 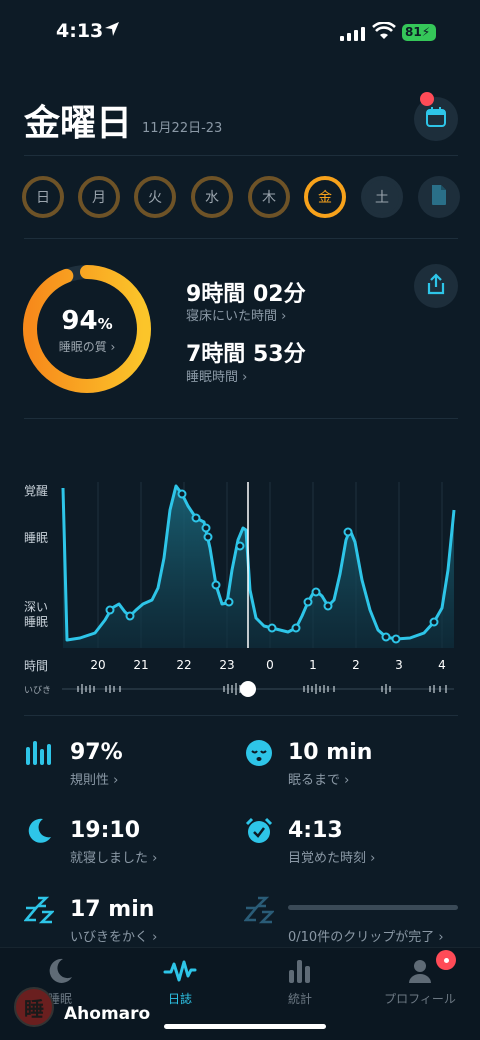 What do you see at coordinates (258, 567) in the screenshot?
I see `sleep-area-fill` at bounding box center [258, 567].